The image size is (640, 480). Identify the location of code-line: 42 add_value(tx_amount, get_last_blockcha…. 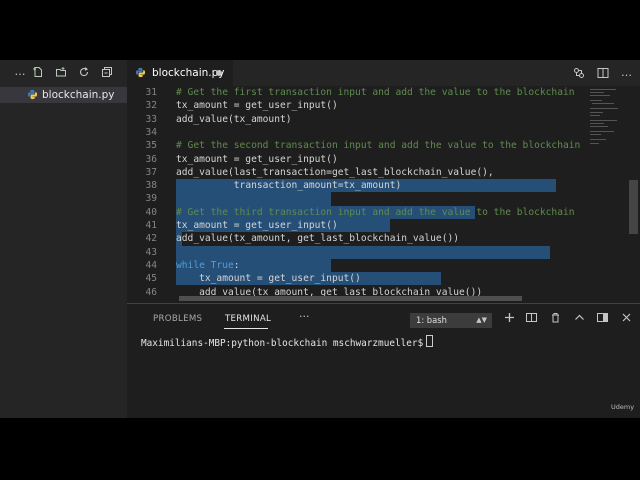
(302, 239).